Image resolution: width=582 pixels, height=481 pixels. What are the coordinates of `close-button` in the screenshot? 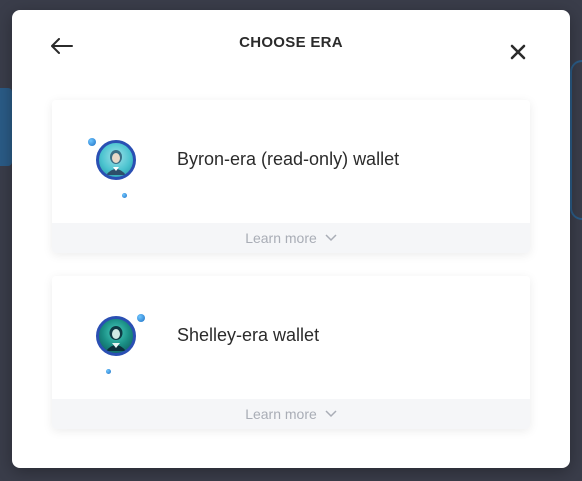 It's located at (518, 52).